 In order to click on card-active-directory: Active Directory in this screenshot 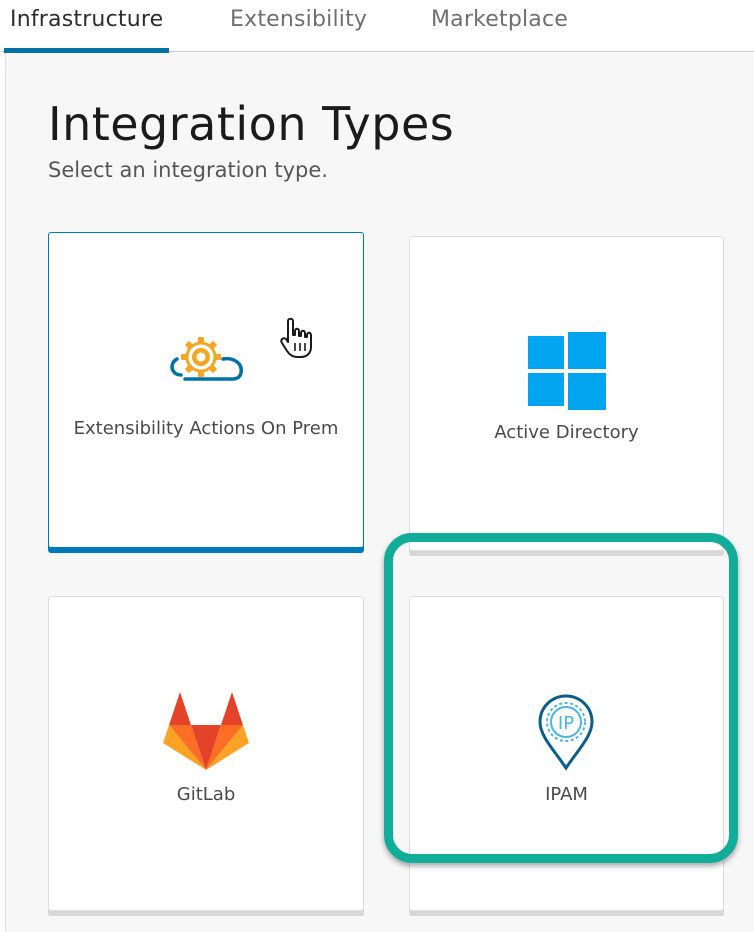, I will do `click(566, 393)`.